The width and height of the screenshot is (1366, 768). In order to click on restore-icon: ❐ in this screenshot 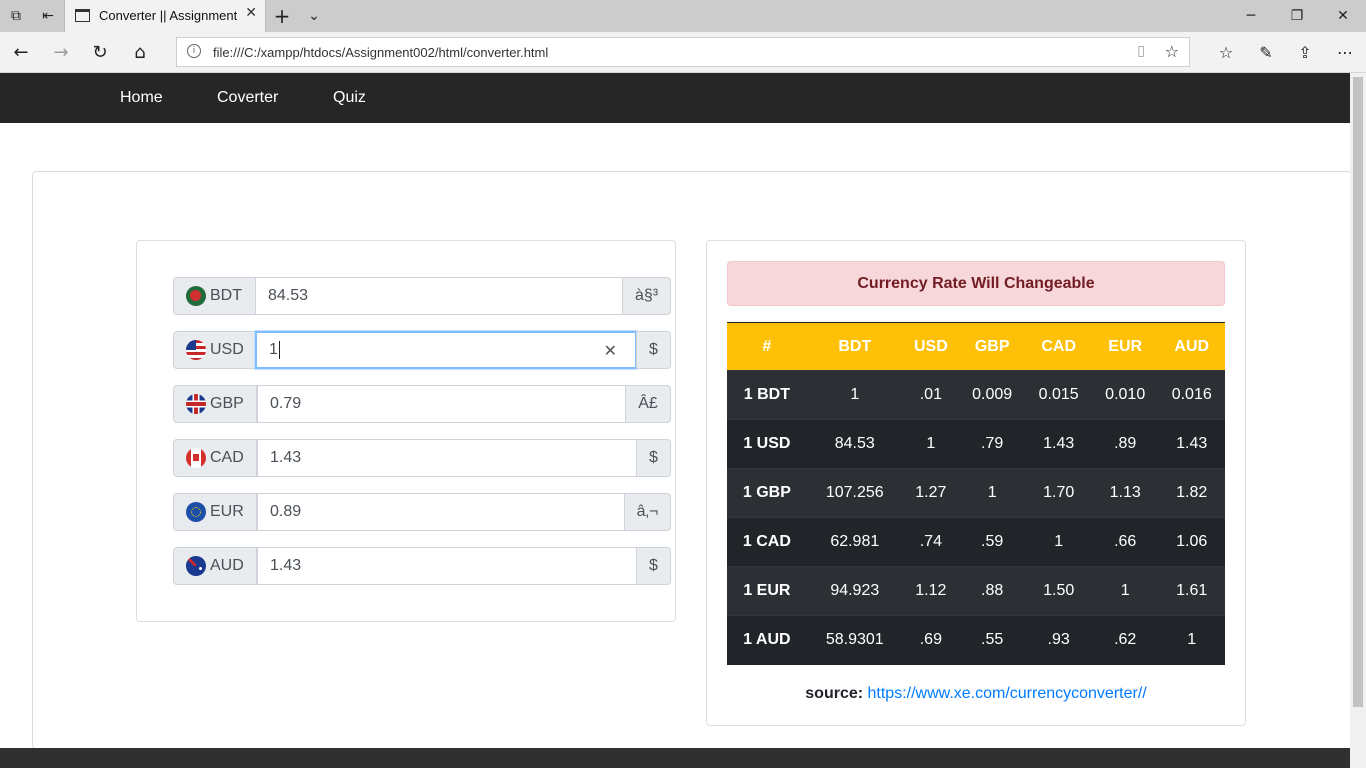, I will do `click(1297, 16)`.